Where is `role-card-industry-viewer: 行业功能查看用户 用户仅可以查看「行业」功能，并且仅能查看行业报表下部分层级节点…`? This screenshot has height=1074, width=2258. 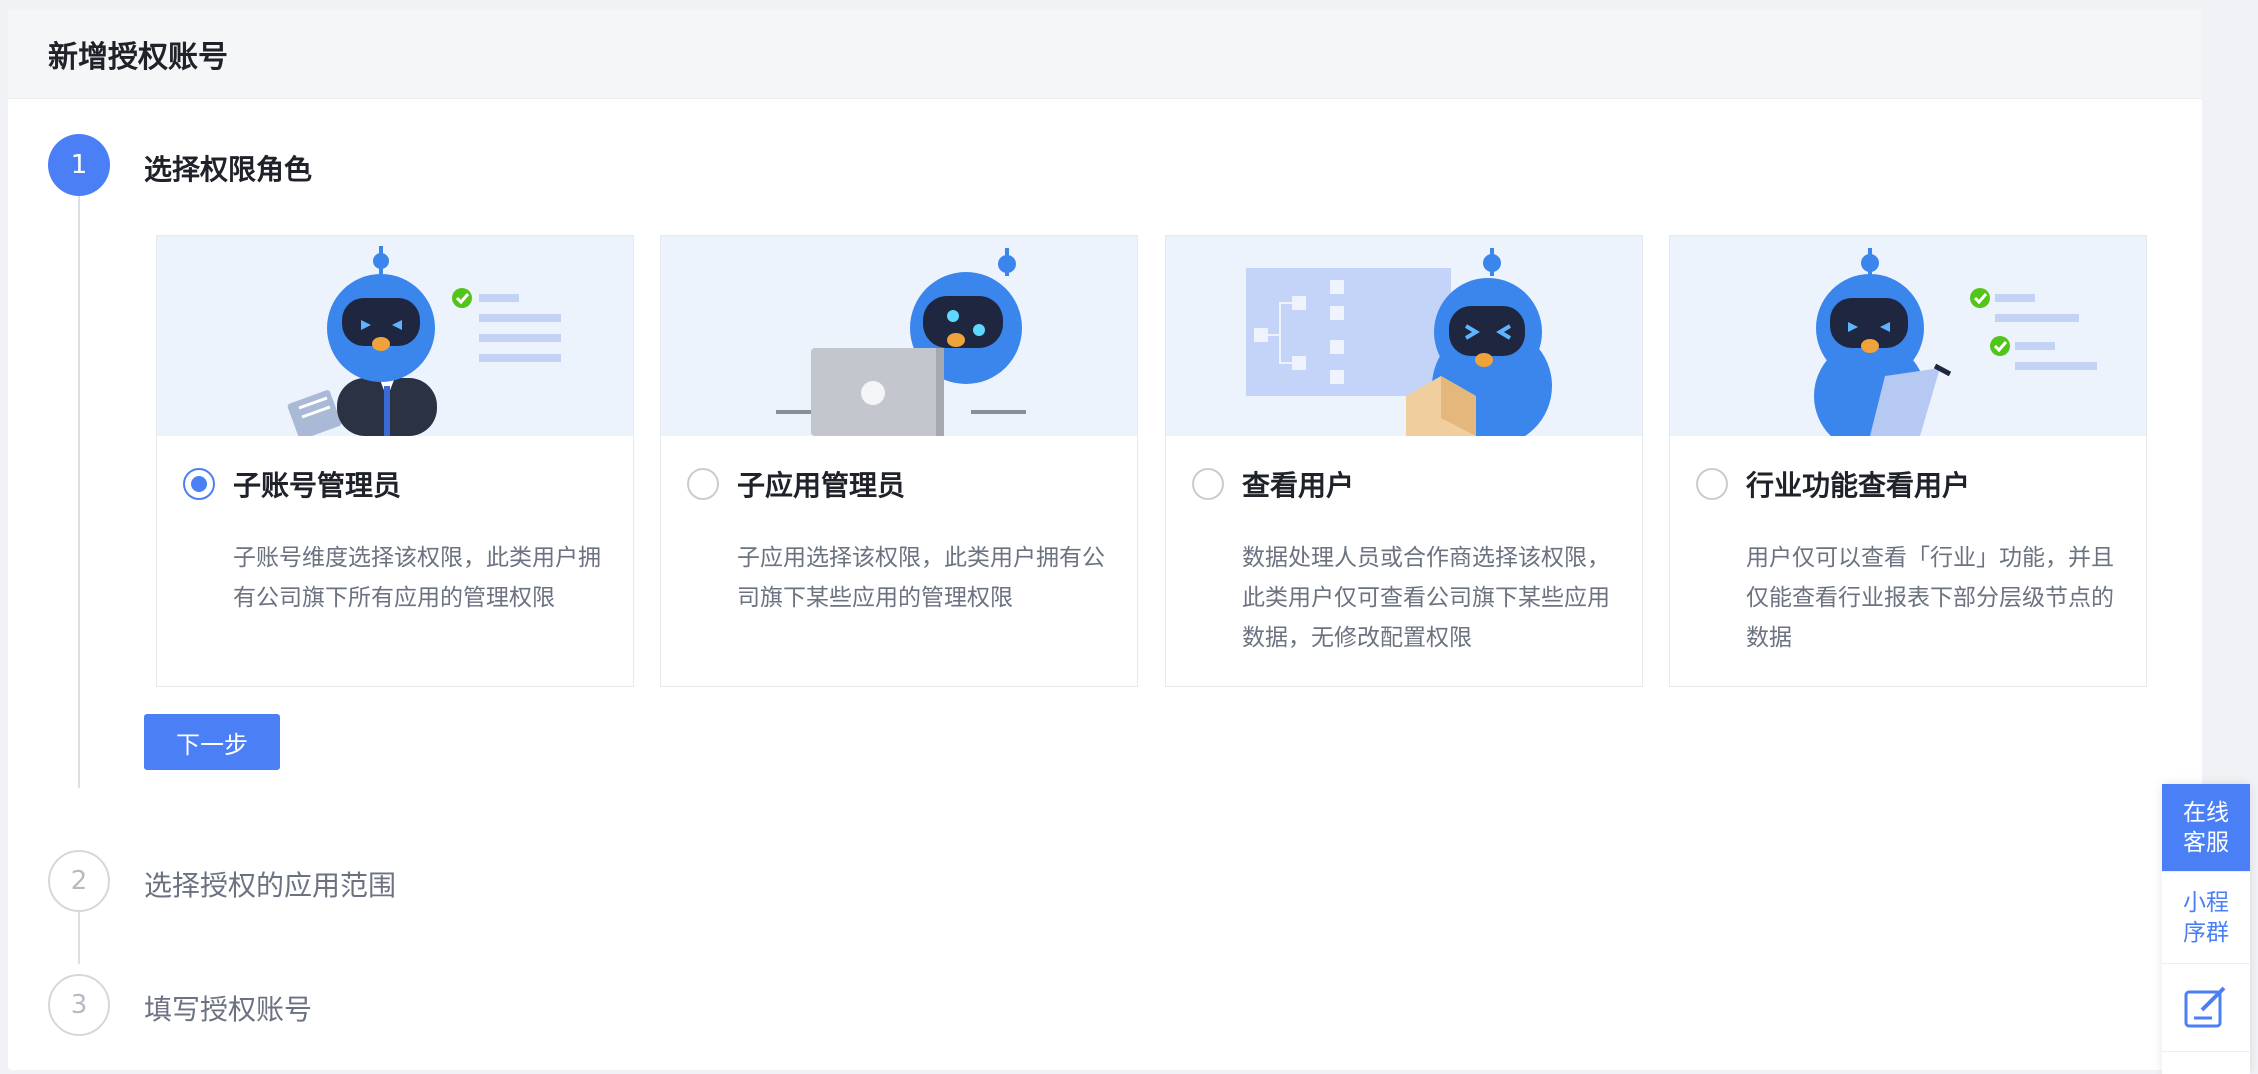 role-card-industry-viewer: 行业功能查看用户 用户仅可以查看「行业」功能，并且仅能查看行业报表下部分层级节点… is located at coordinates (1908, 461).